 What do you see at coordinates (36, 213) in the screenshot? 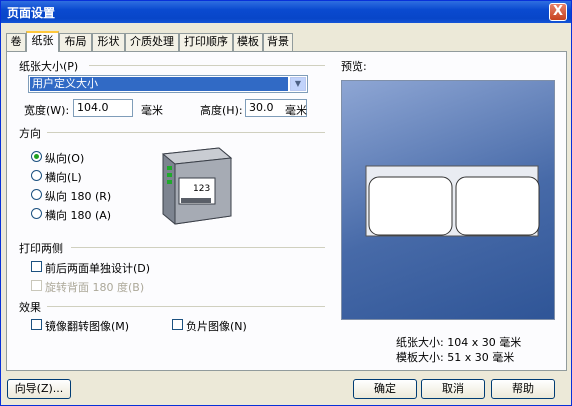
I see `landscape-180-radio` at bounding box center [36, 213].